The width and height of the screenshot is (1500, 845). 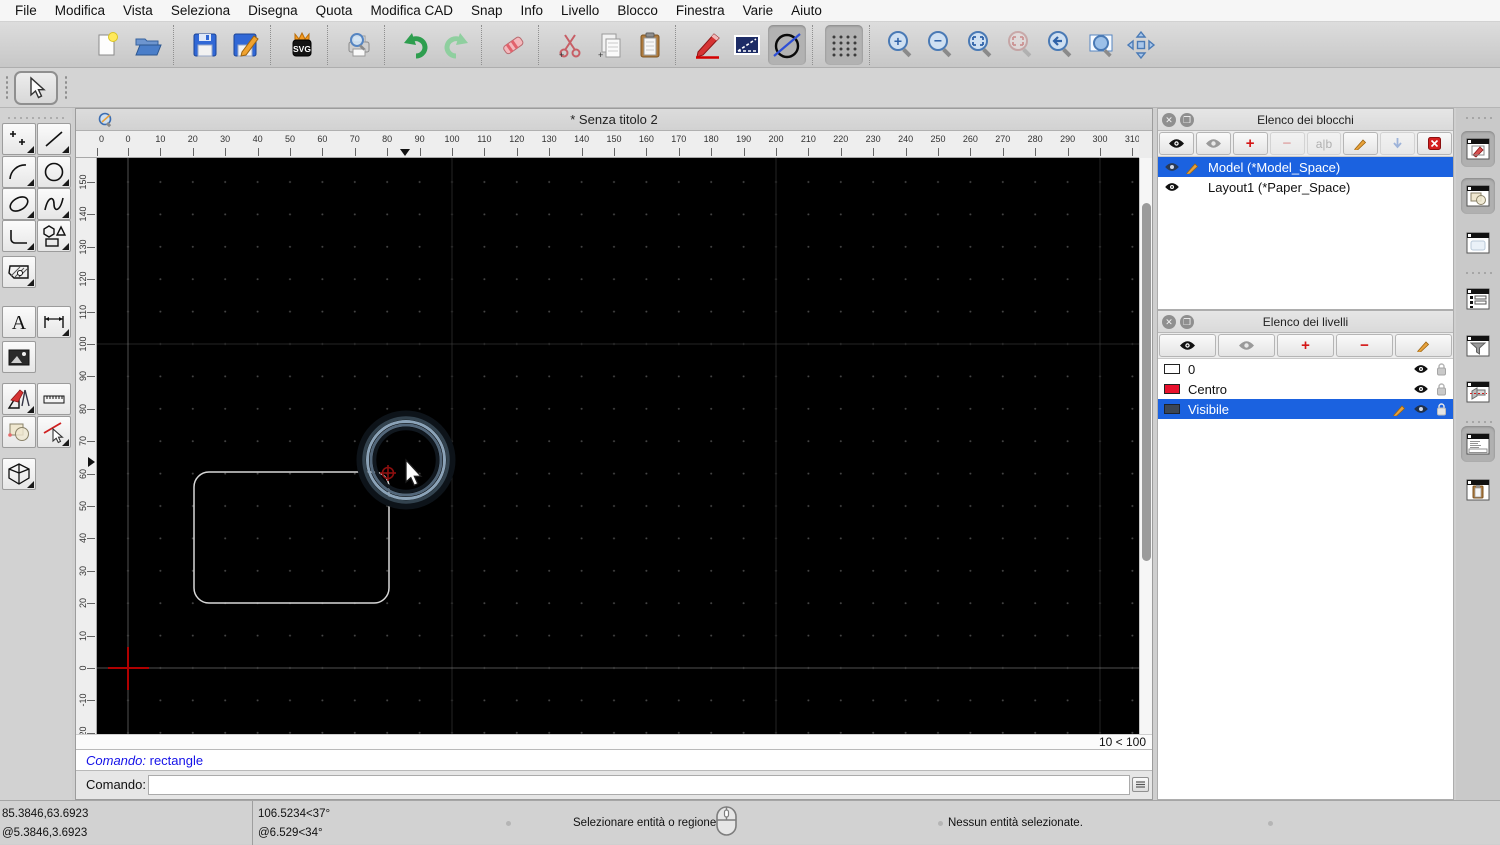 I want to click on layer-filter-toggle, so click(x=1478, y=346).